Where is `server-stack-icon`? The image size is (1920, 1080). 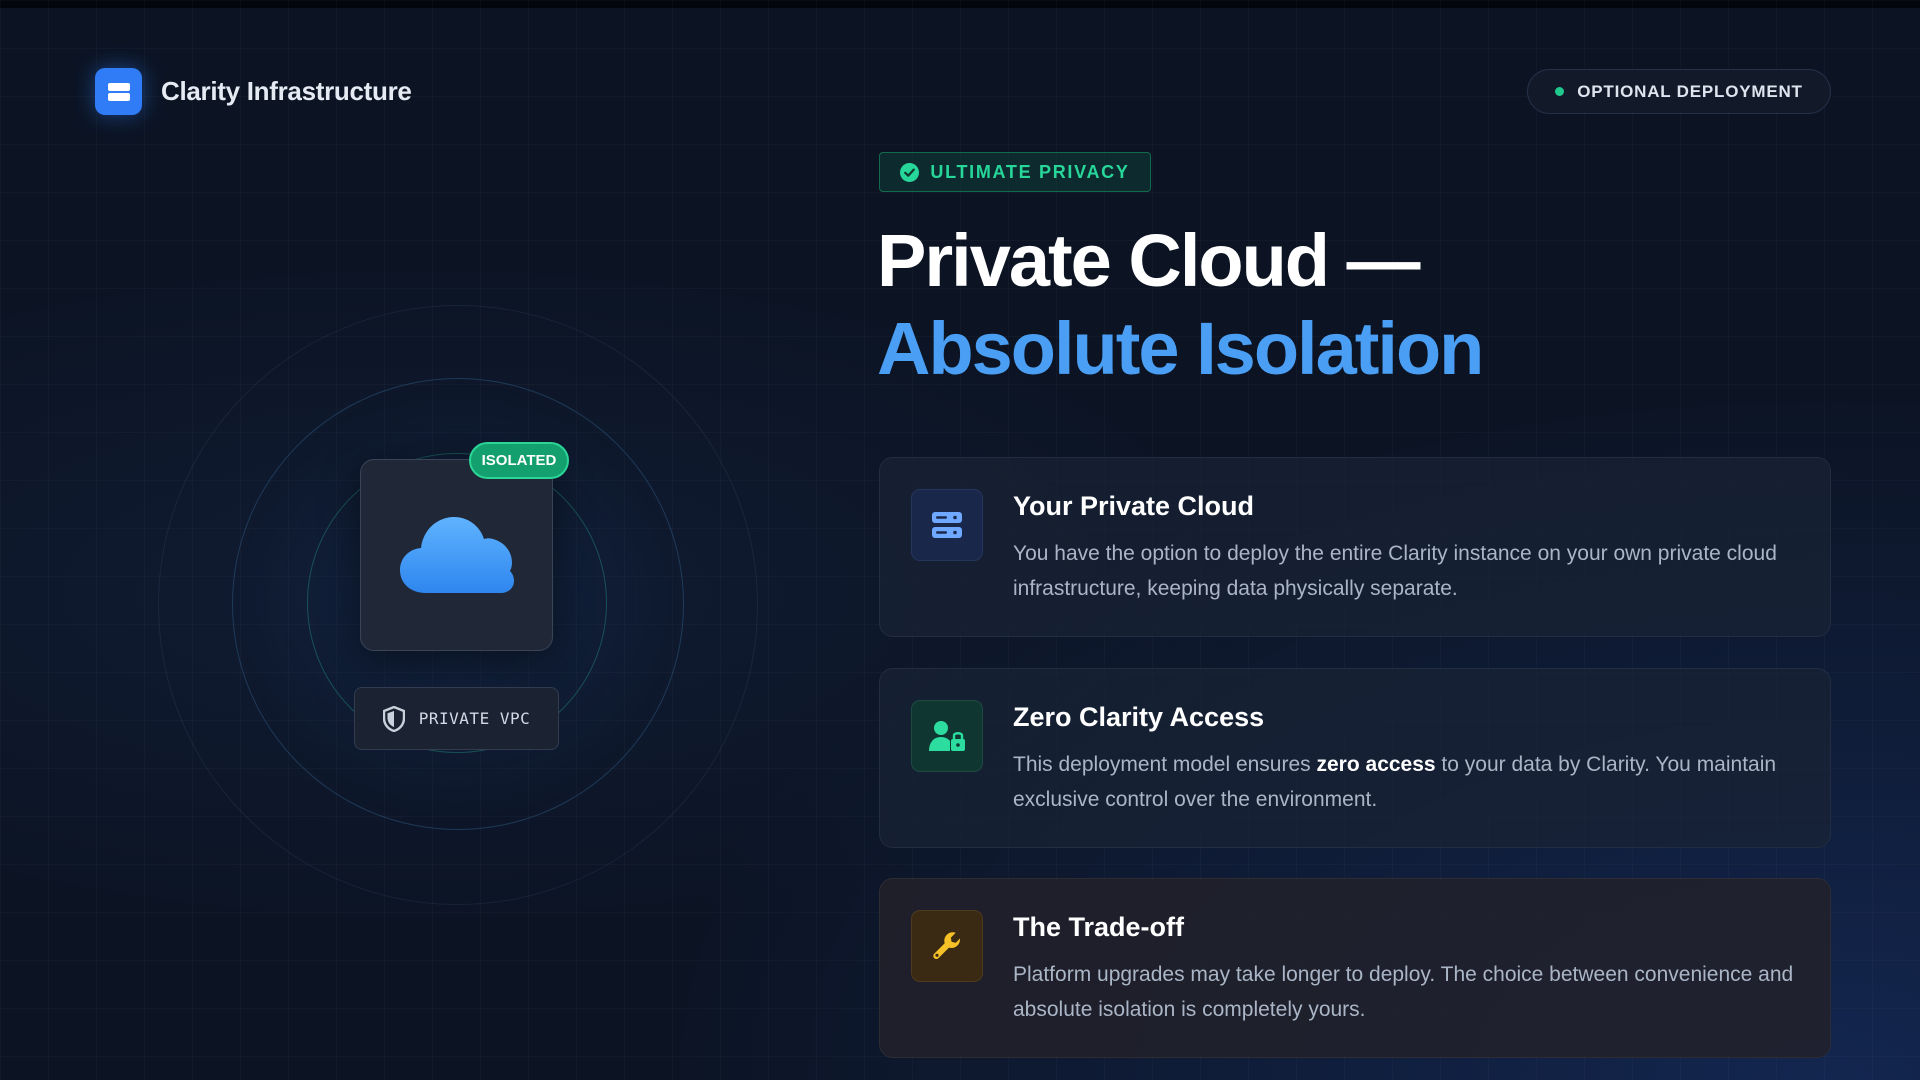 server-stack-icon is located at coordinates (118, 91).